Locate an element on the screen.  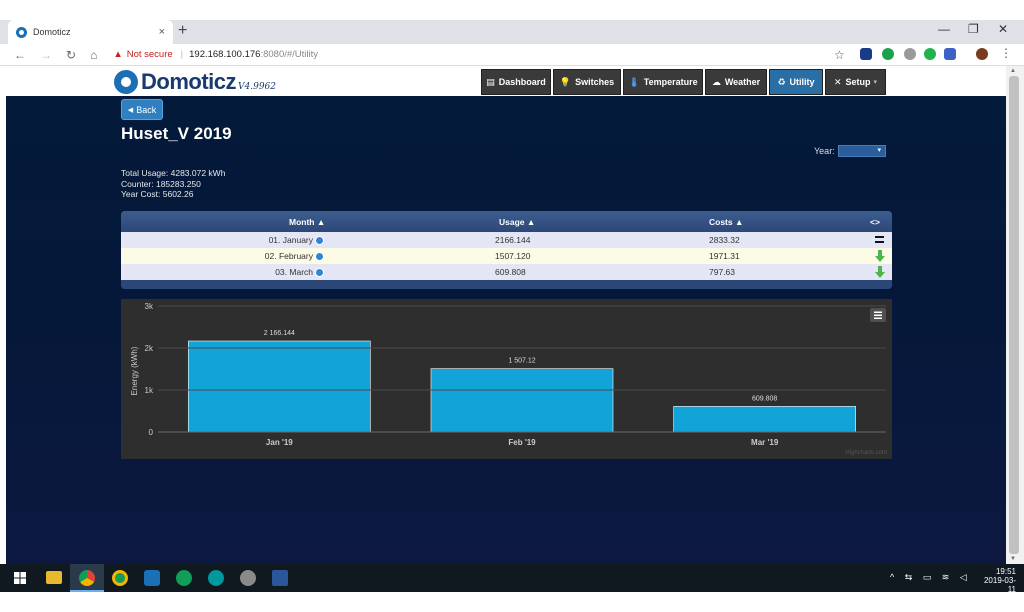
not-secure-label: Not secure is located at coordinates (149, 54).